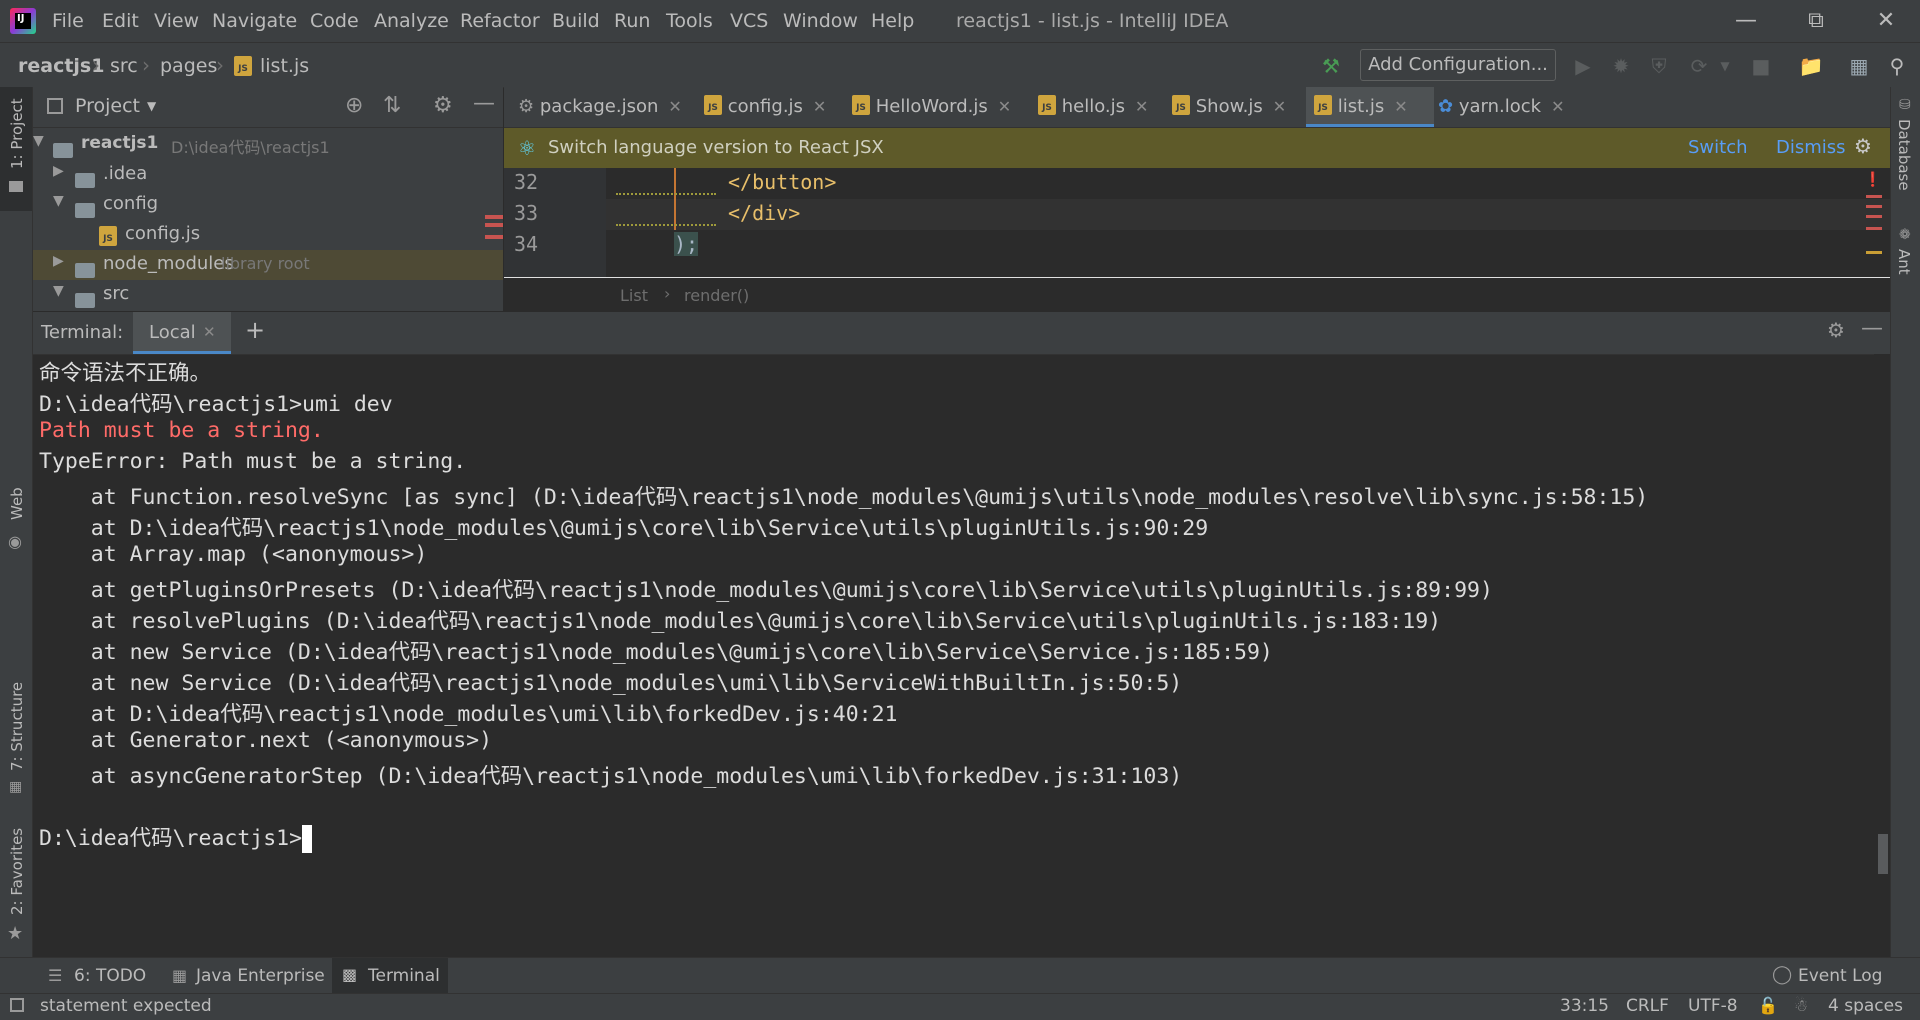 This screenshot has height=1020, width=1920. I want to click on project-tool-label: 1: Project, so click(17, 133).